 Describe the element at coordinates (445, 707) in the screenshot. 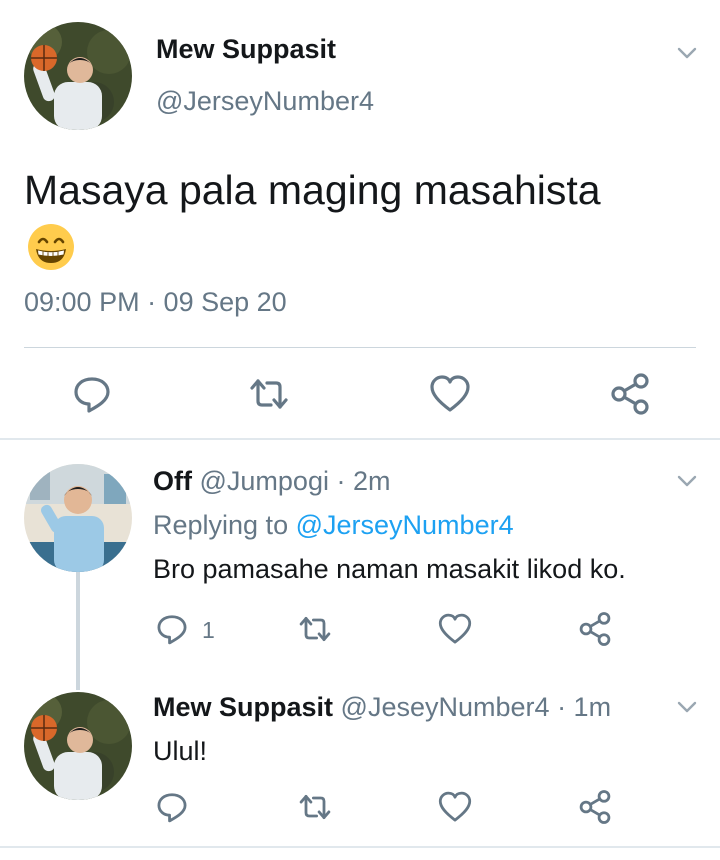

I see `reply-author-handle: @JeseyNumber4` at that location.